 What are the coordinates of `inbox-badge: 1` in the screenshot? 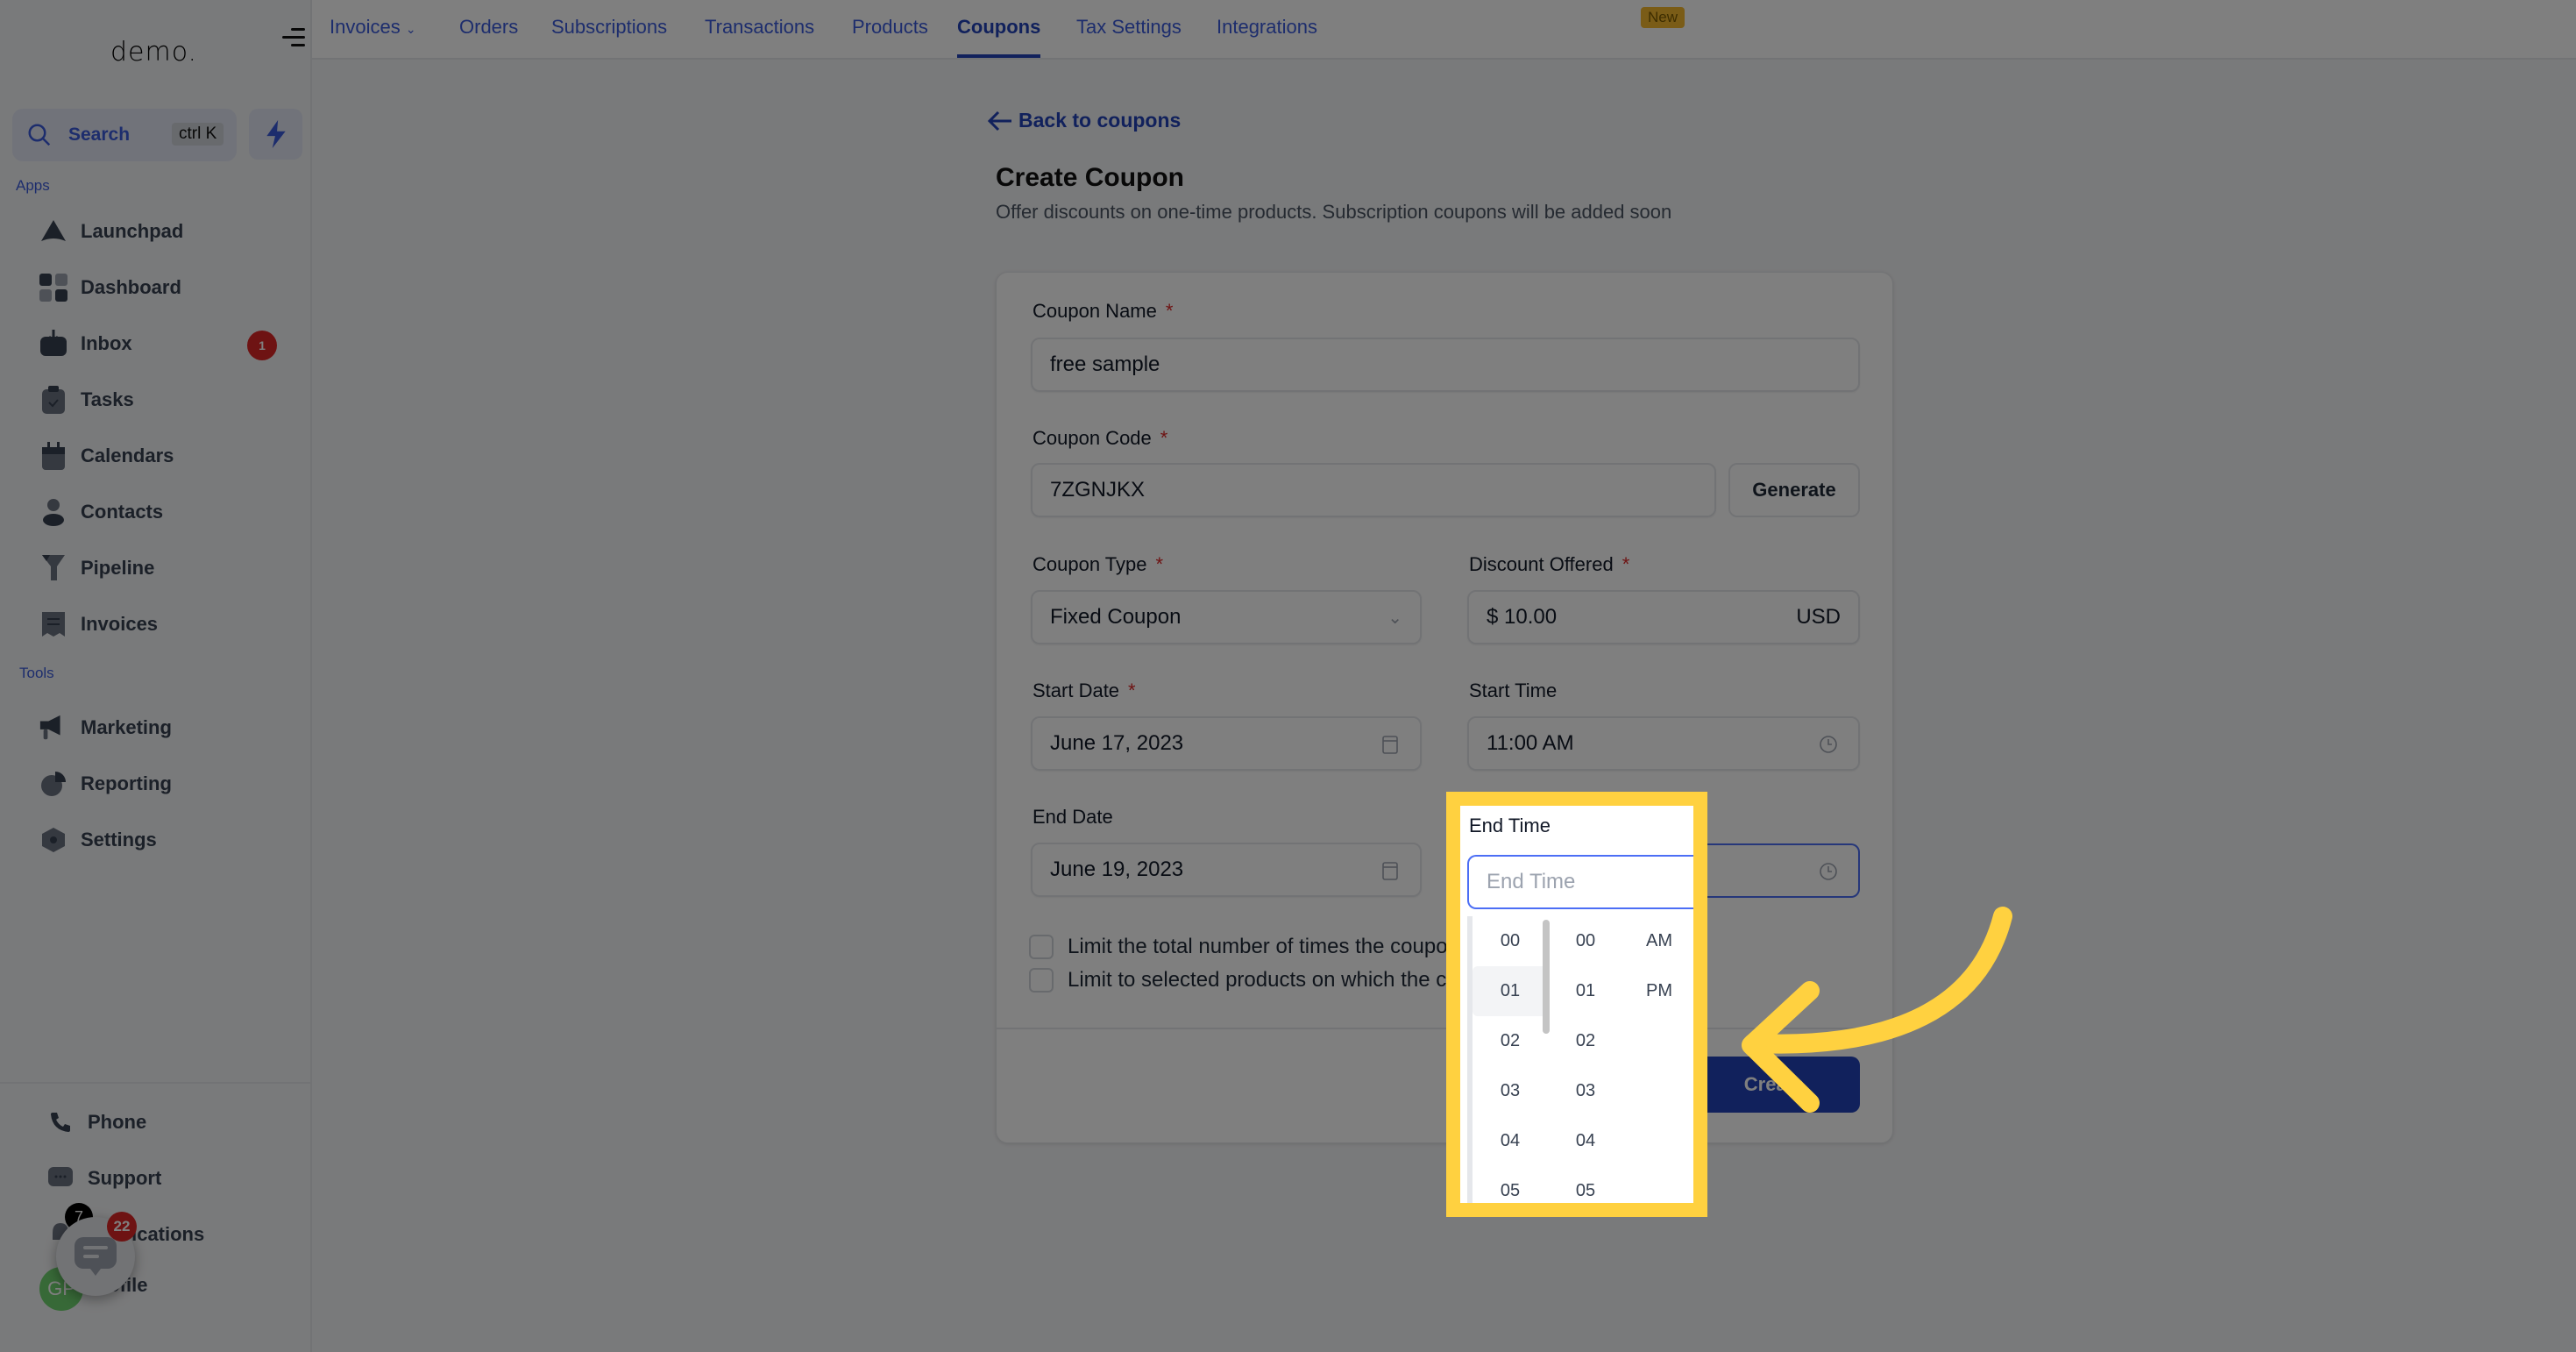 It's located at (262, 345).